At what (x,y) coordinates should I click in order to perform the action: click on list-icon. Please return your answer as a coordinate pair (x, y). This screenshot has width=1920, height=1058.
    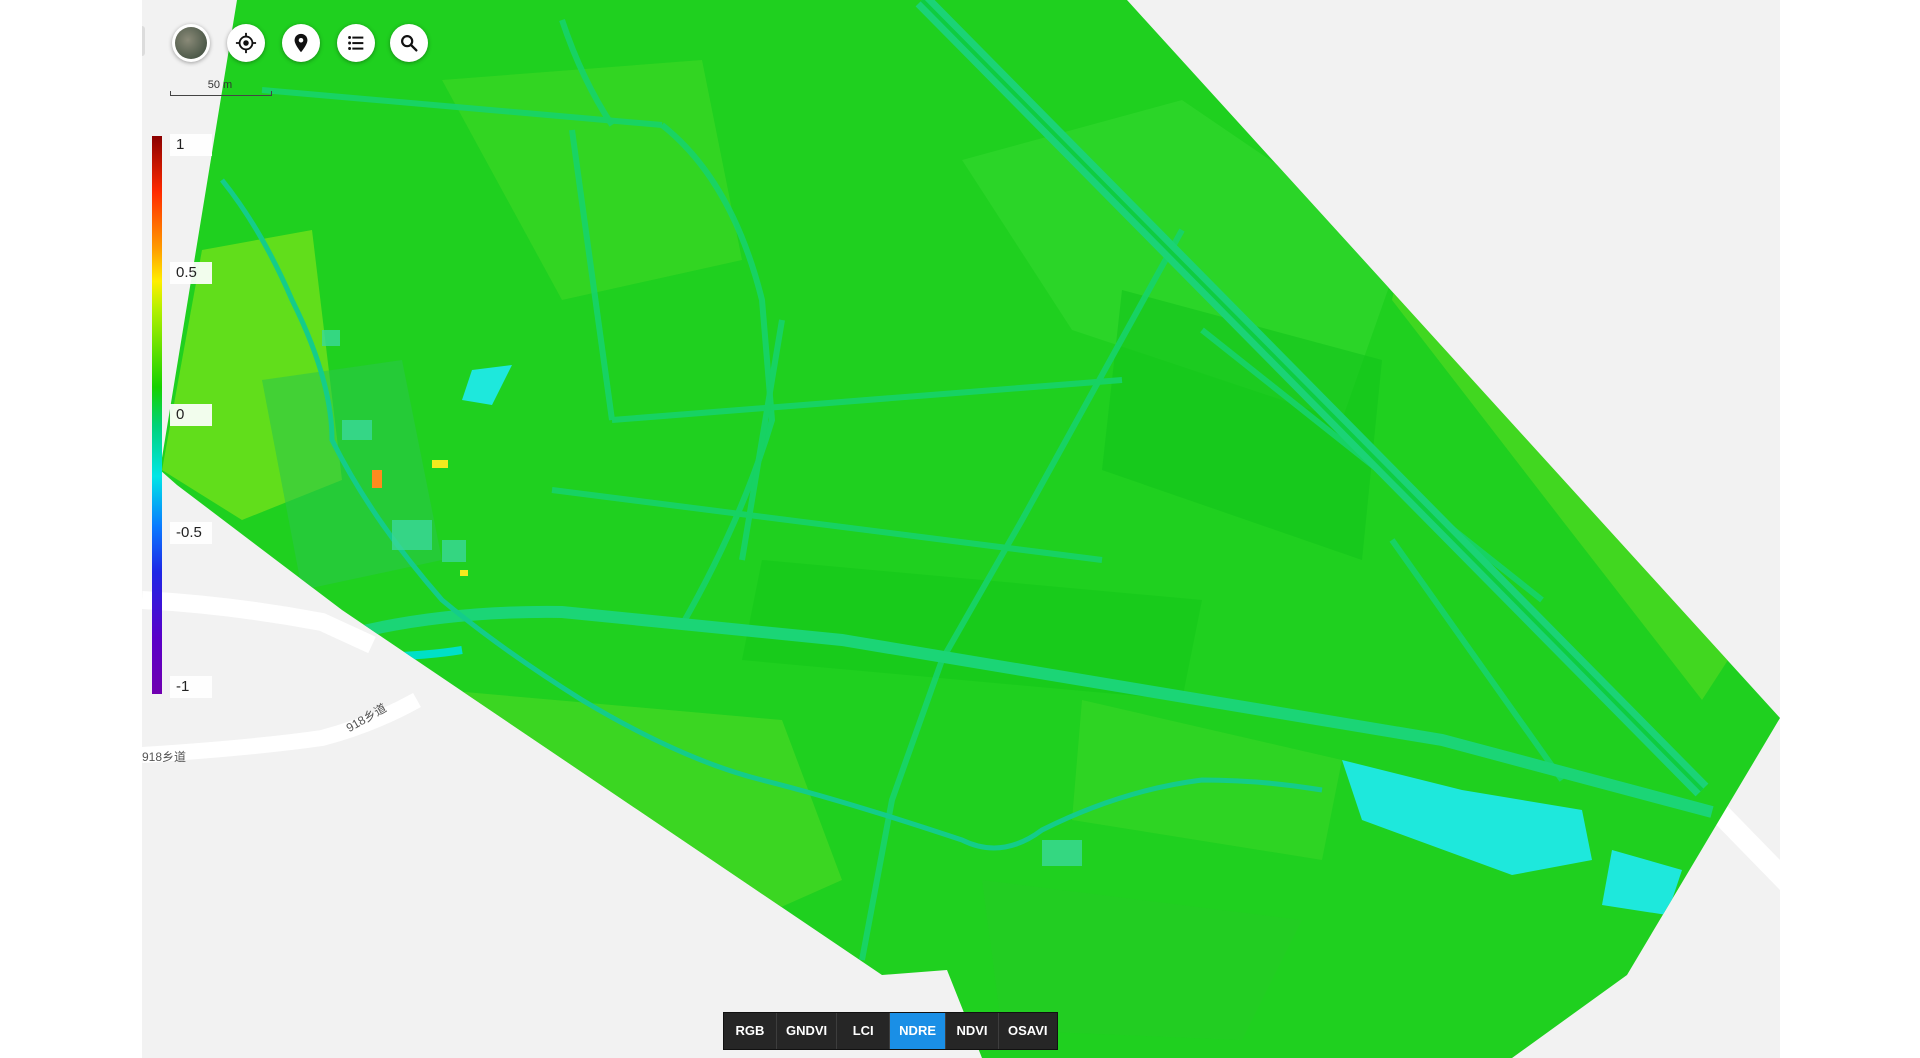
    Looking at the image, I should click on (356, 43).